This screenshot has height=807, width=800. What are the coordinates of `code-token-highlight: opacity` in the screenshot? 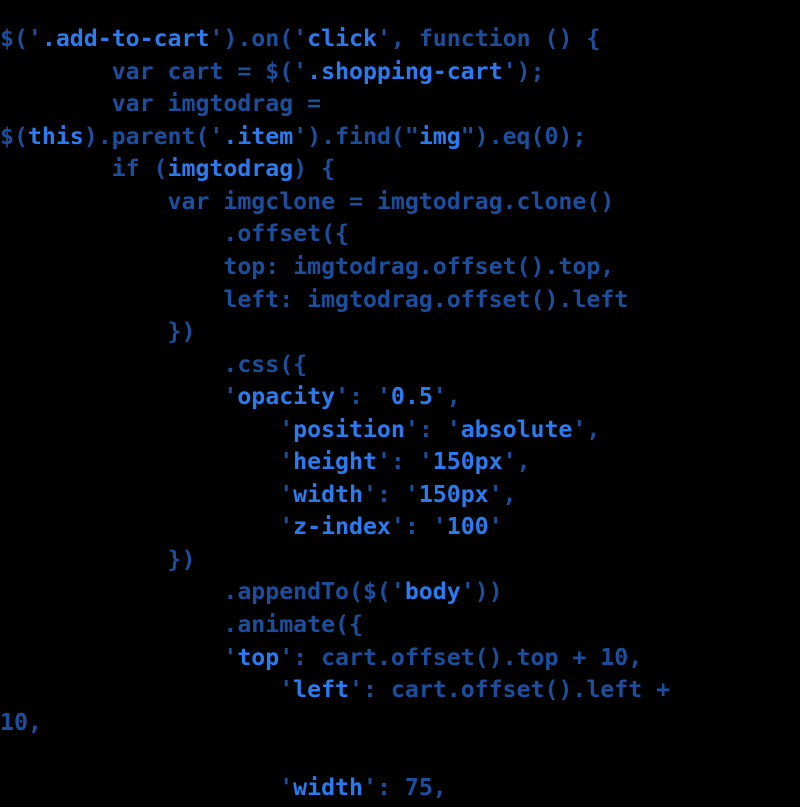 It's located at (286, 397).